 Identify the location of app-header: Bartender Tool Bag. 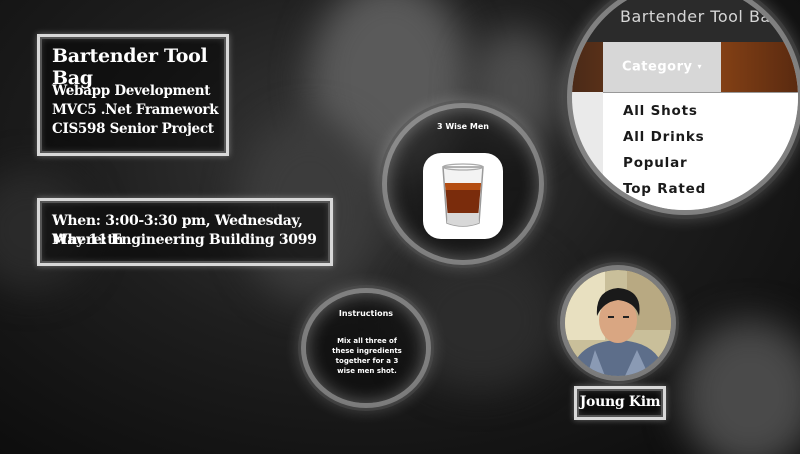
(685, 21).